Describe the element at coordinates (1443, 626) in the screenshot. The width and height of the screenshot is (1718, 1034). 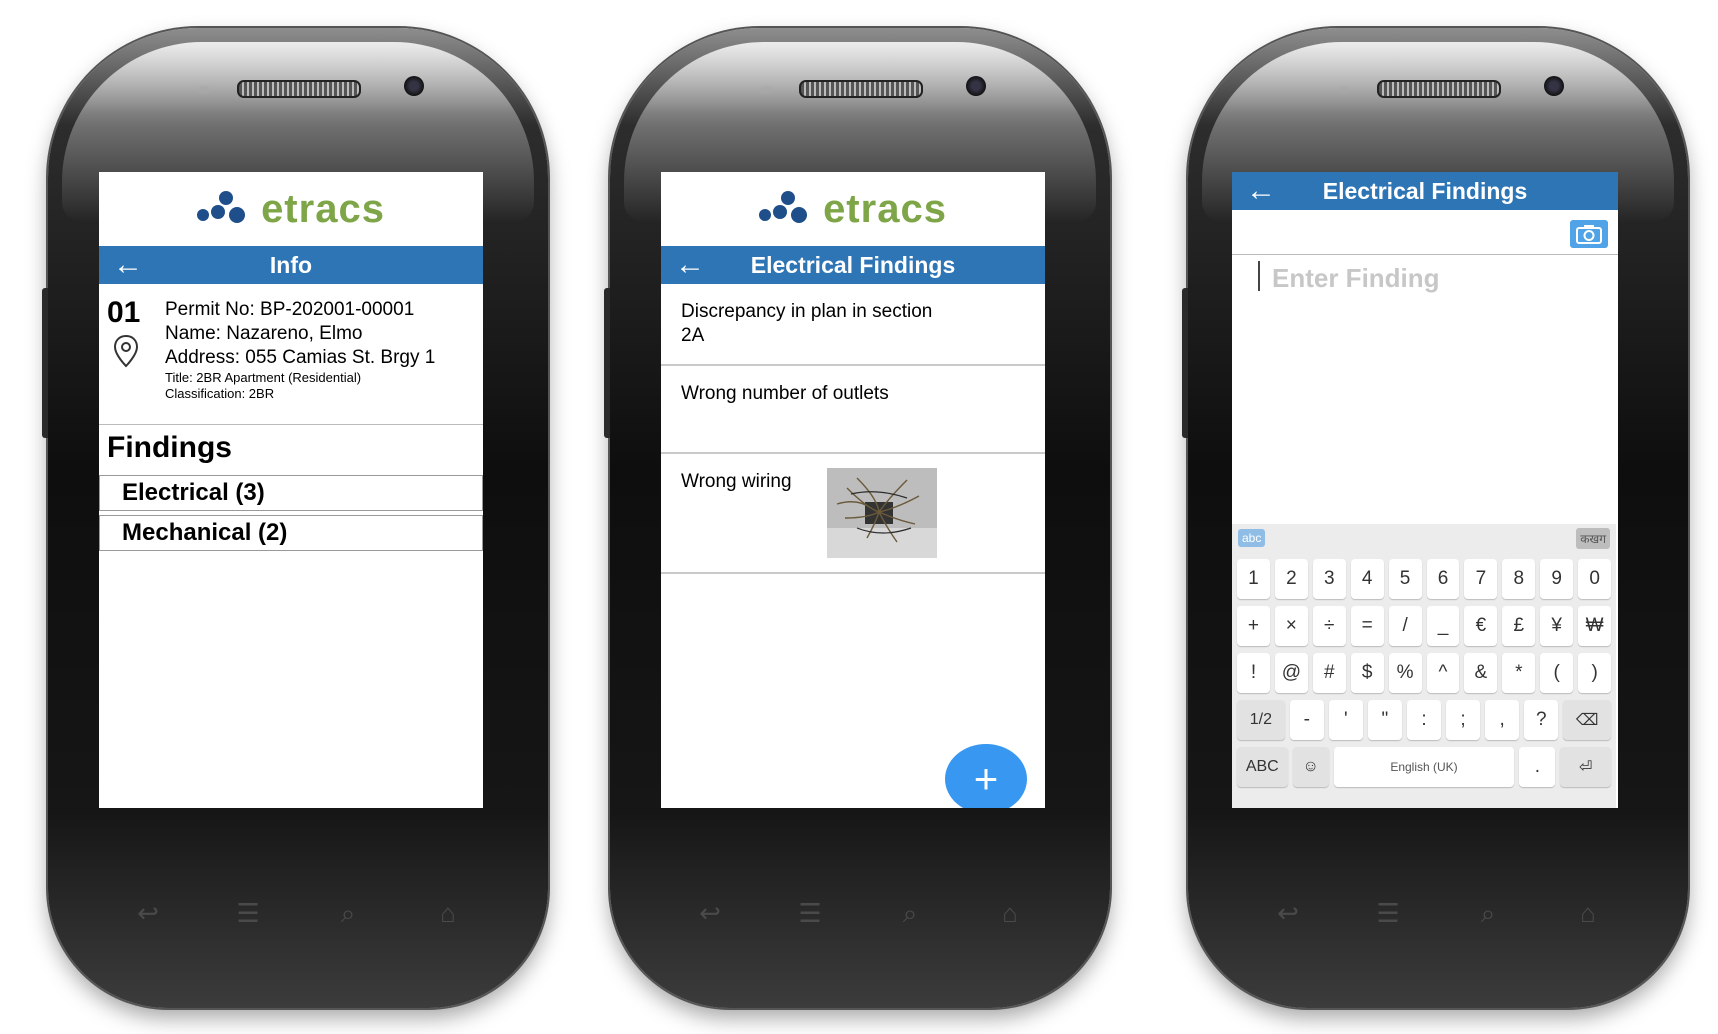
I see `key: _` at that location.